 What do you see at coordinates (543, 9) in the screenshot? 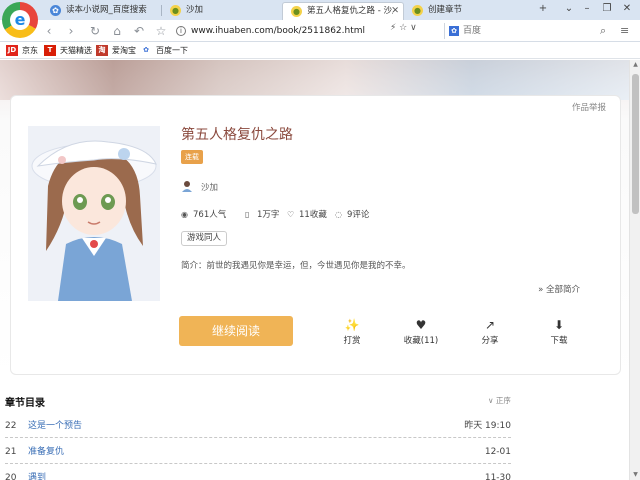
I see `new-tab-button: +` at bounding box center [543, 9].